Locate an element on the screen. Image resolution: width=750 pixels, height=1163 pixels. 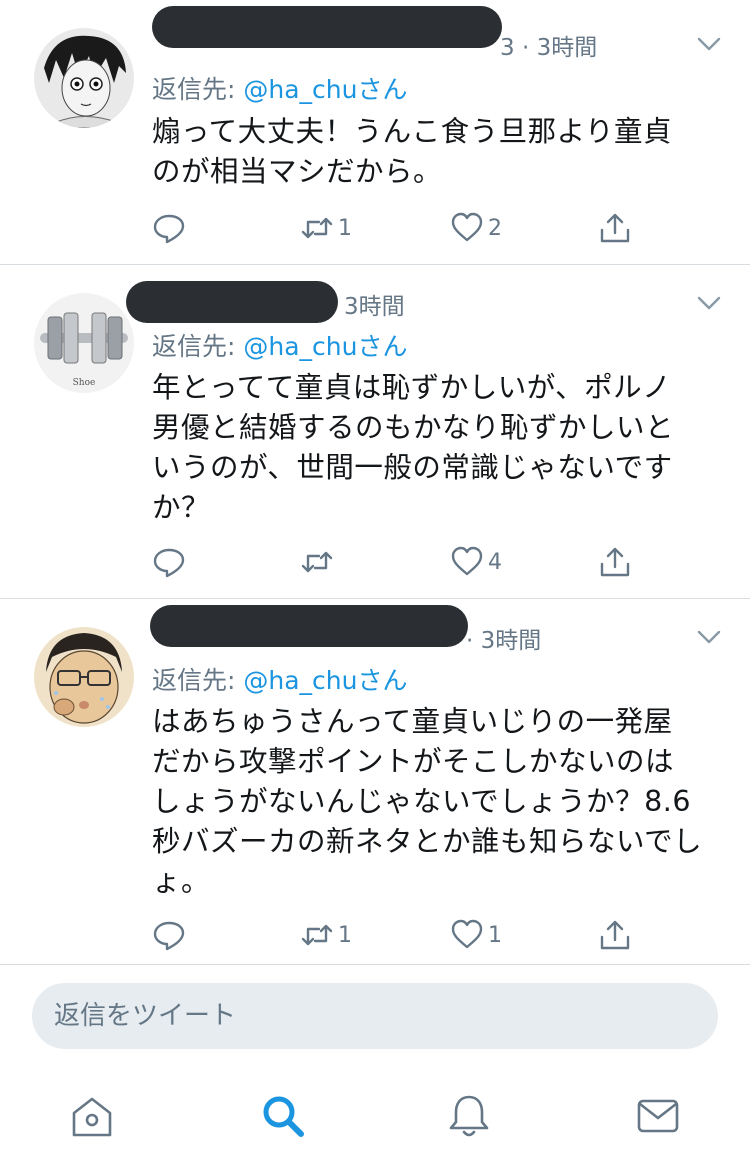
reply-input is located at coordinates (374, 1016).